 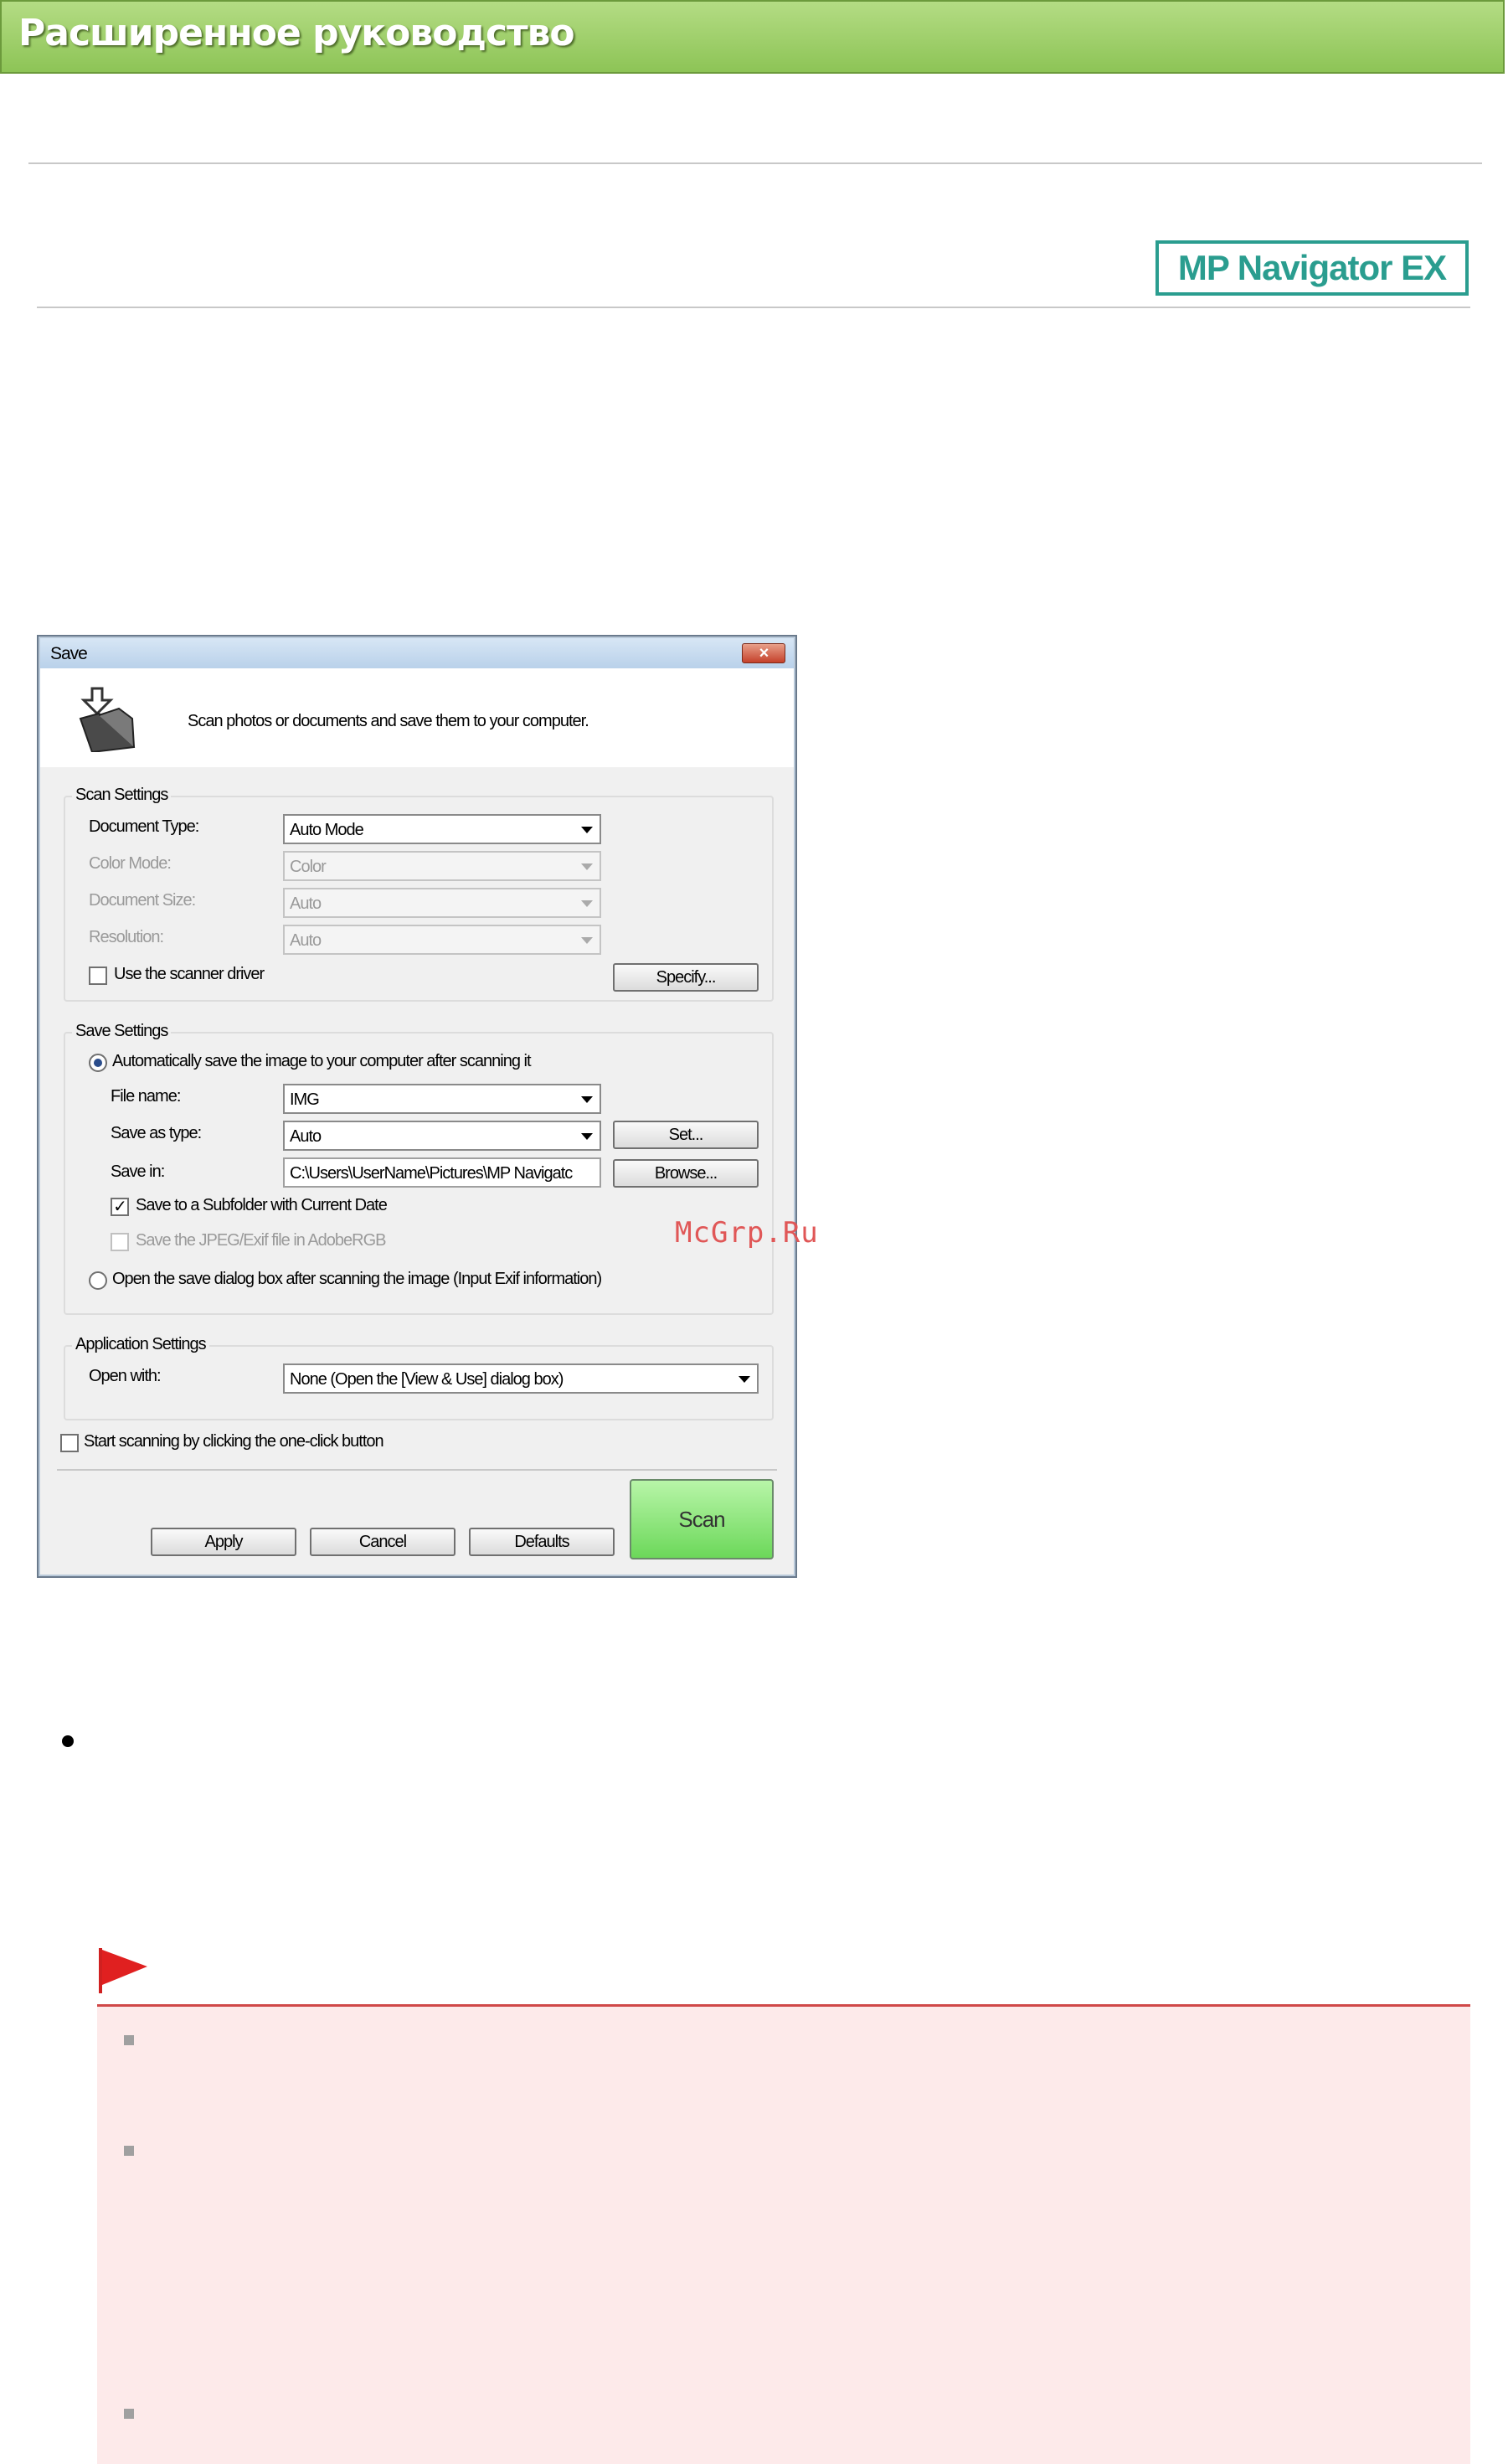 I want to click on resolution-select: Auto, so click(x=442, y=940).